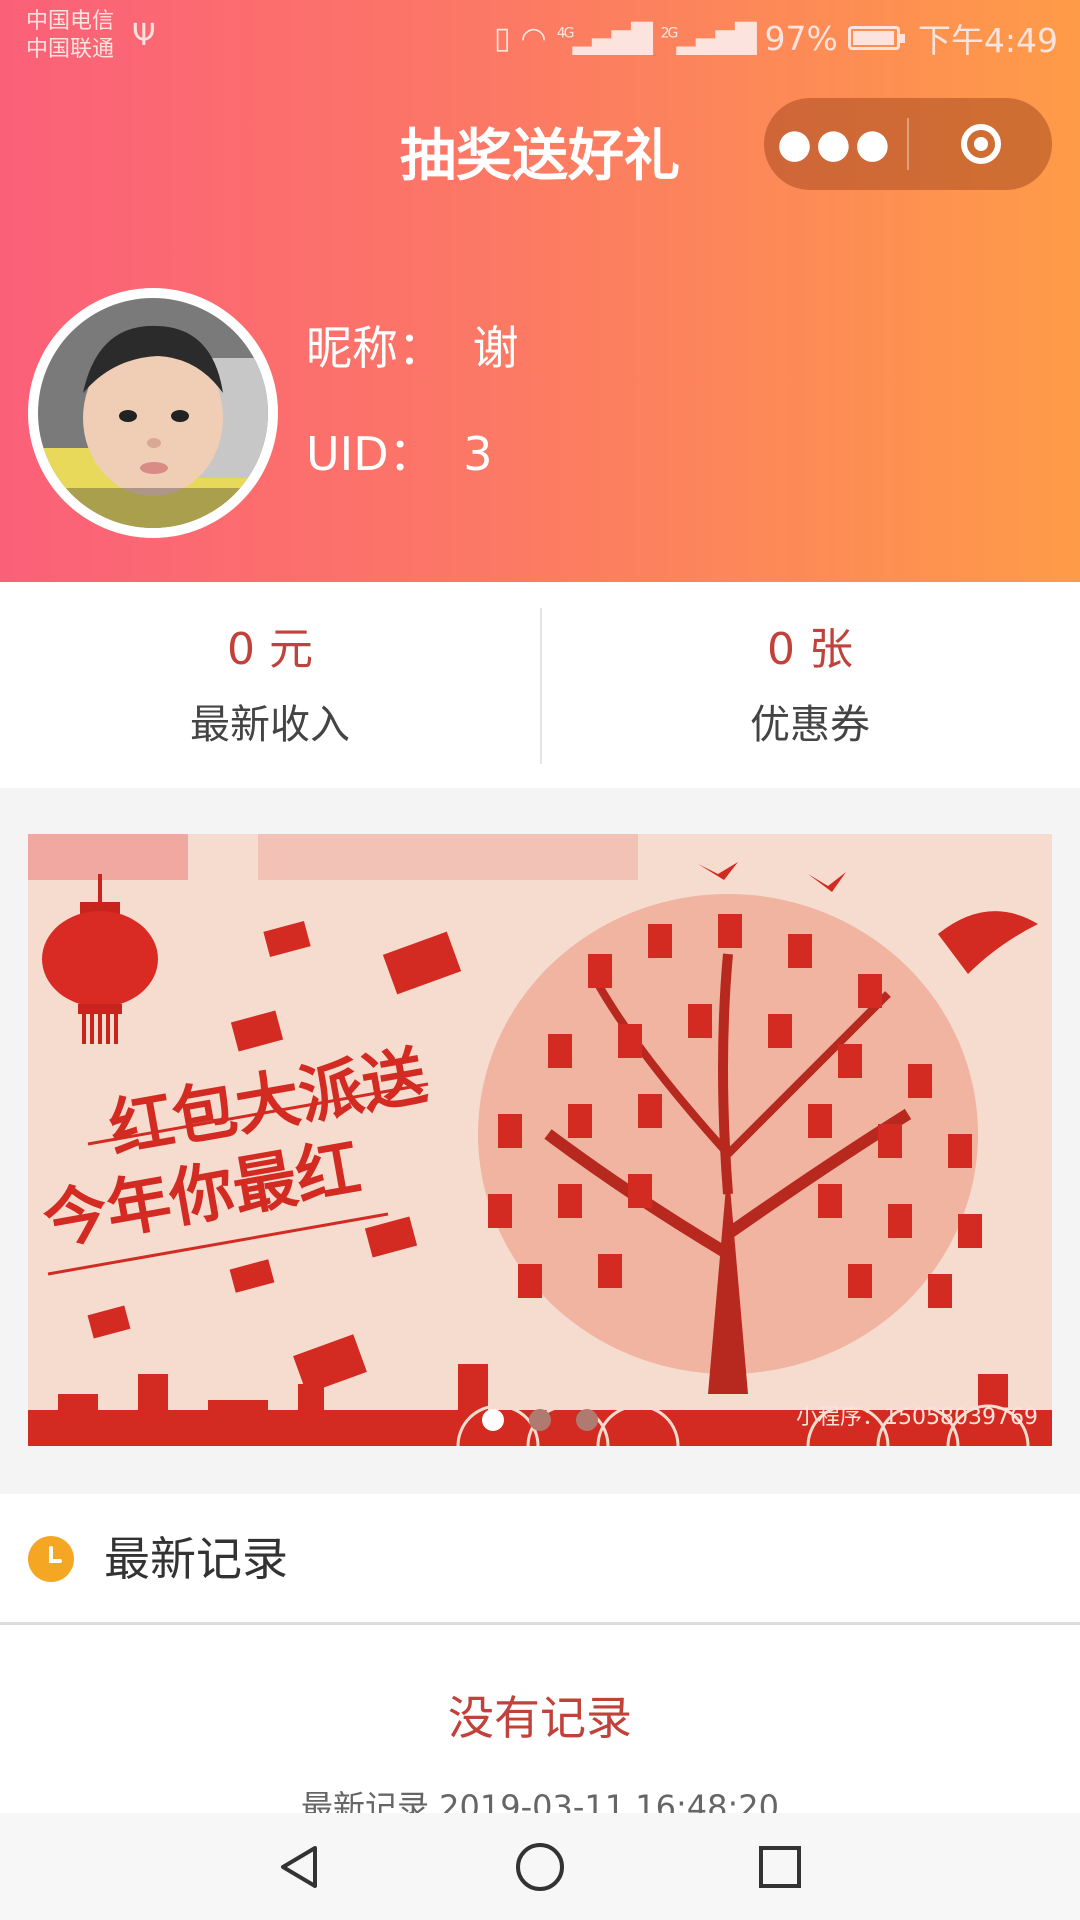  I want to click on signal-icon-1: 4G▂▄▆█, so click(604, 38).